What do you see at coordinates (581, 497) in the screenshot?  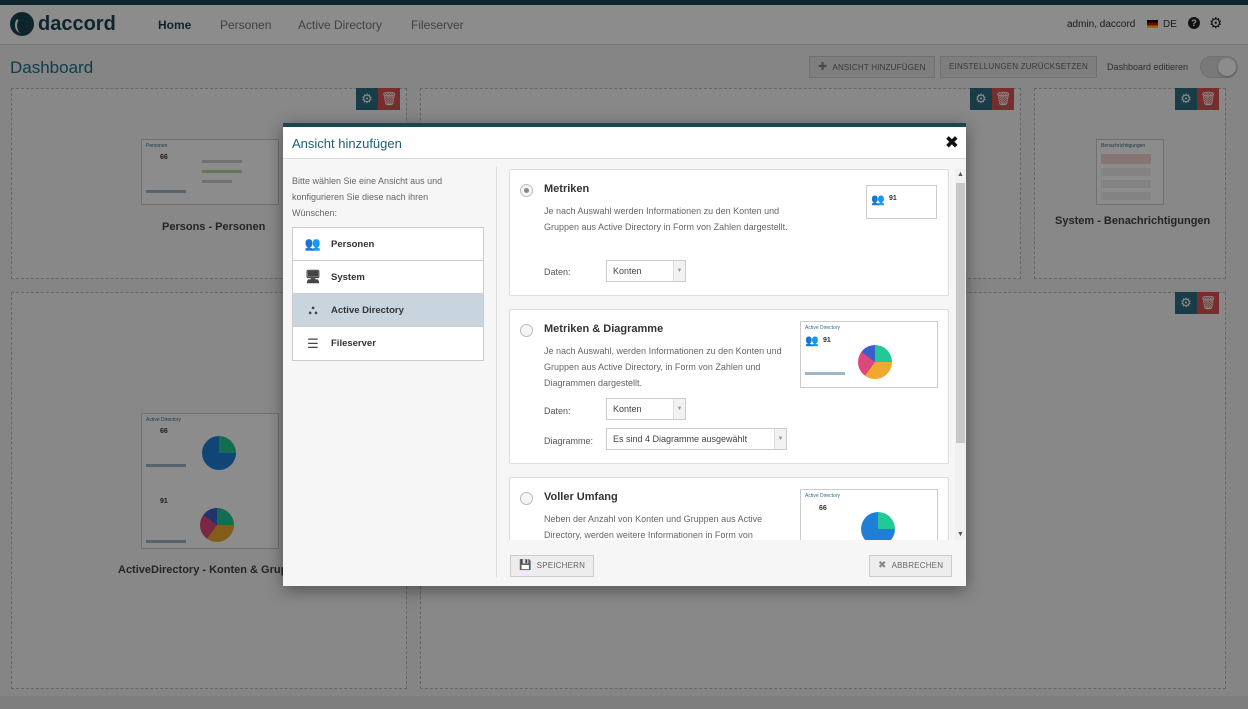 I see `option-title: Voller Umfang` at bounding box center [581, 497].